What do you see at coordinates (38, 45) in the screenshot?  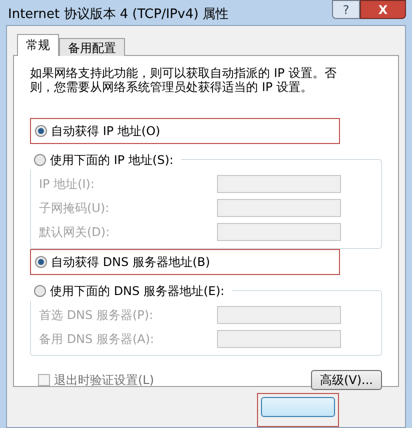 I see `tab: 常规` at bounding box center [38, 45].